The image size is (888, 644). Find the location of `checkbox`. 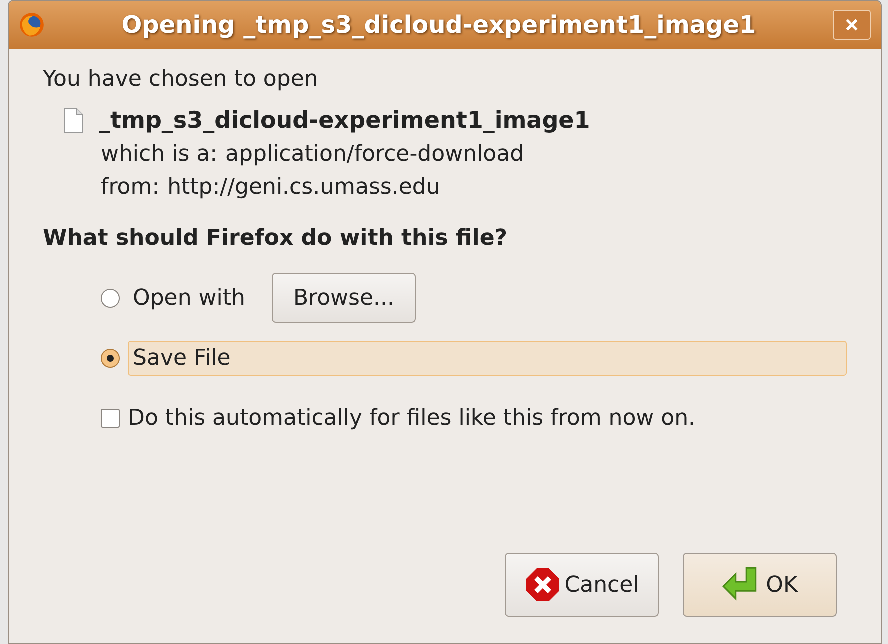

checkbox is located at coordinates (110, 418).